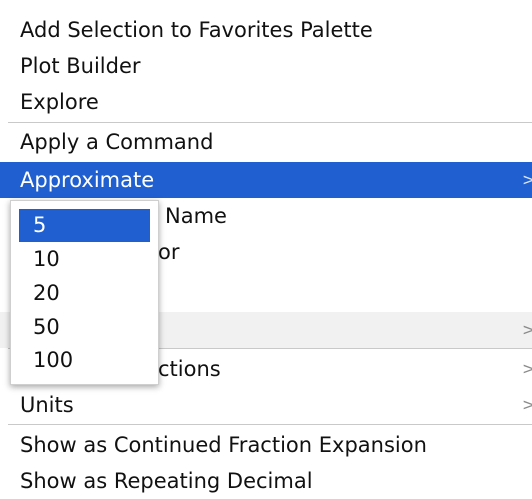 The width and height of the screenshot is (532, 499). Describe the element at coordinates (84, 259) in the screenshot. I see `submenu-item-10: 10` at that location.